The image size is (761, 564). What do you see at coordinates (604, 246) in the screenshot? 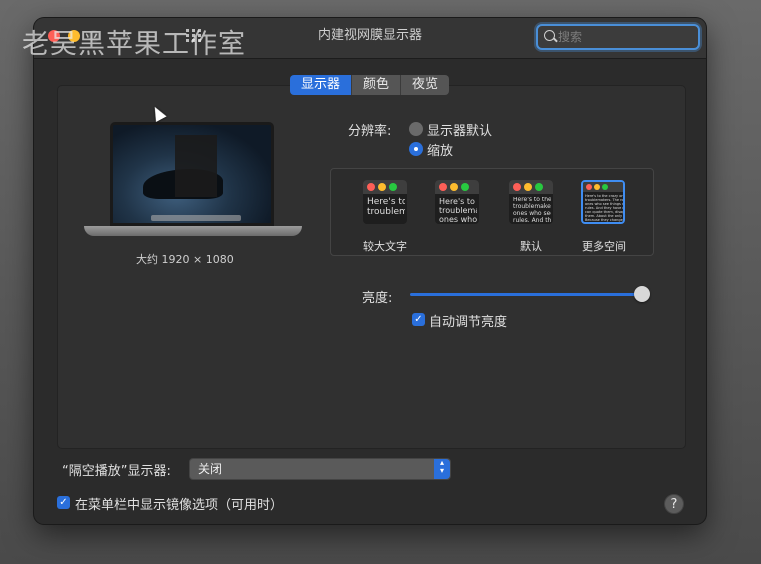
I see `scaling-label-more-space: 更多空间` at bounding box center [604, 246].